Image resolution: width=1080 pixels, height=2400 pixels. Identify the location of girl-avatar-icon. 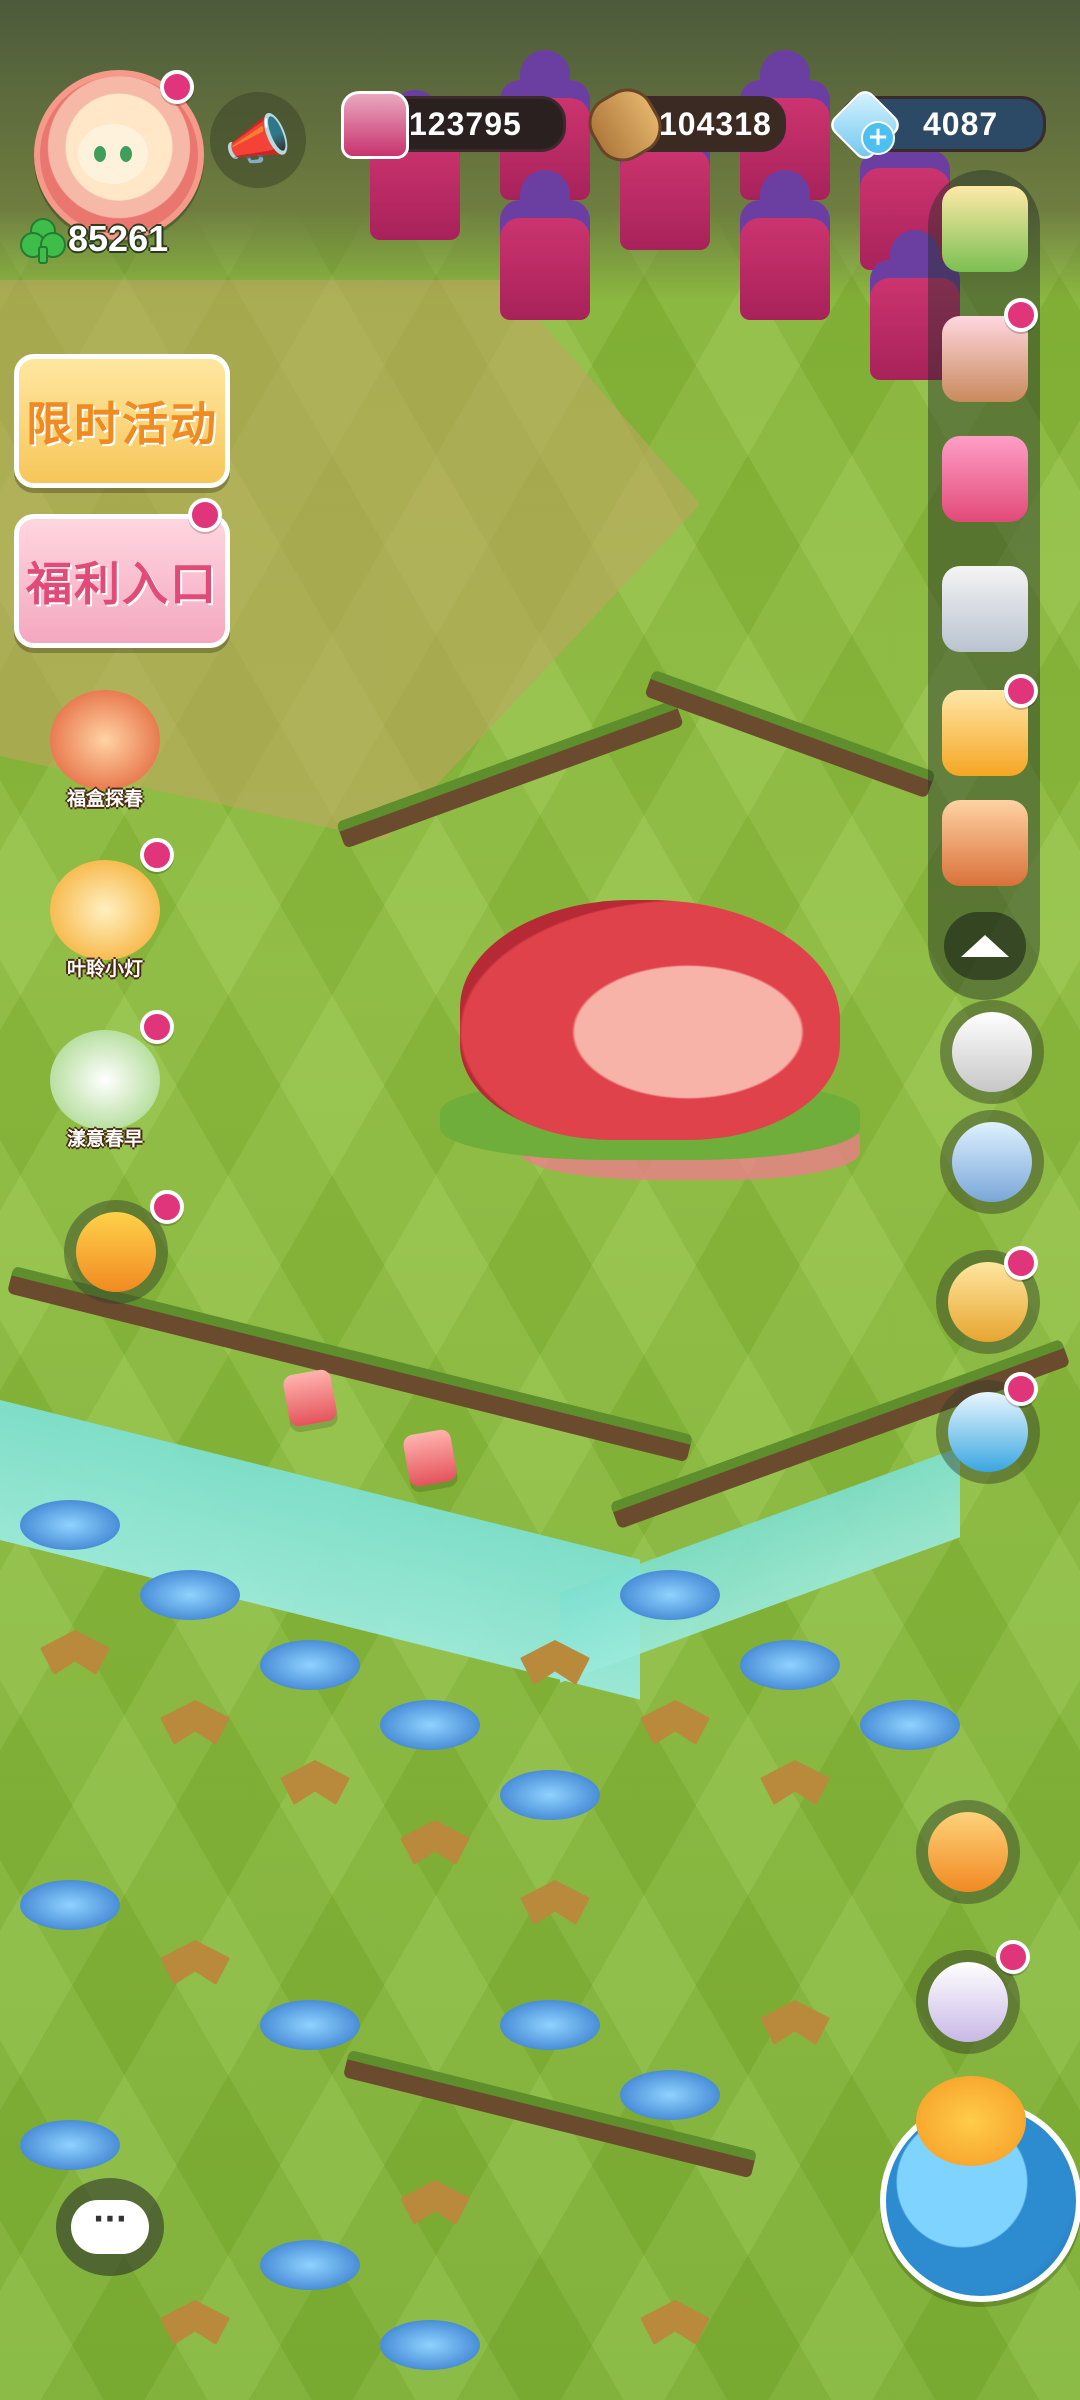
(113, 154).